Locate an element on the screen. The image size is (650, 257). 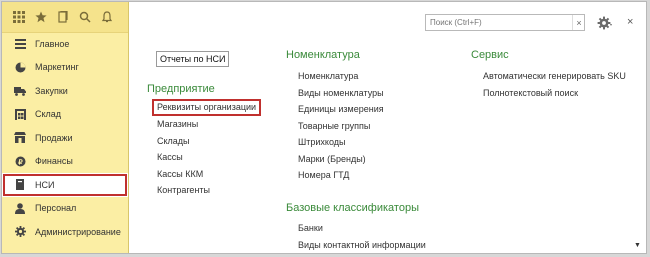
list-item: Автоматически генерировать SKU is located at coordinates (554, 76).